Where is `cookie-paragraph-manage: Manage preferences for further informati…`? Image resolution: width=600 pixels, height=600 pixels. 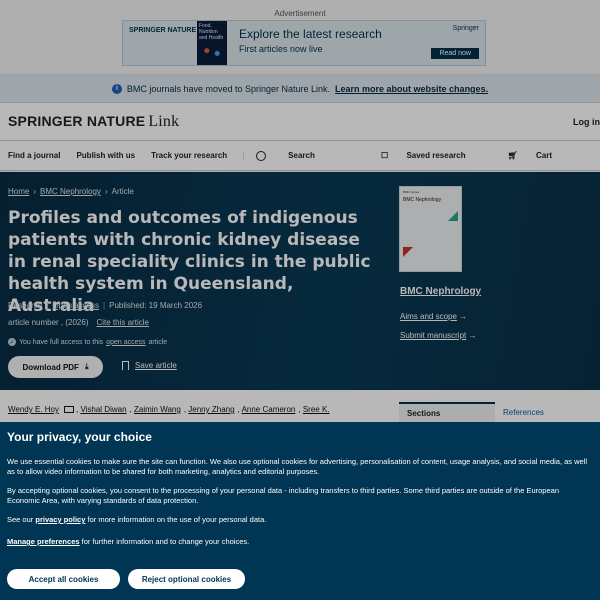 cookie-paragraph-manage: Manage preferences for further informati… is located at coordinates (300, 542).